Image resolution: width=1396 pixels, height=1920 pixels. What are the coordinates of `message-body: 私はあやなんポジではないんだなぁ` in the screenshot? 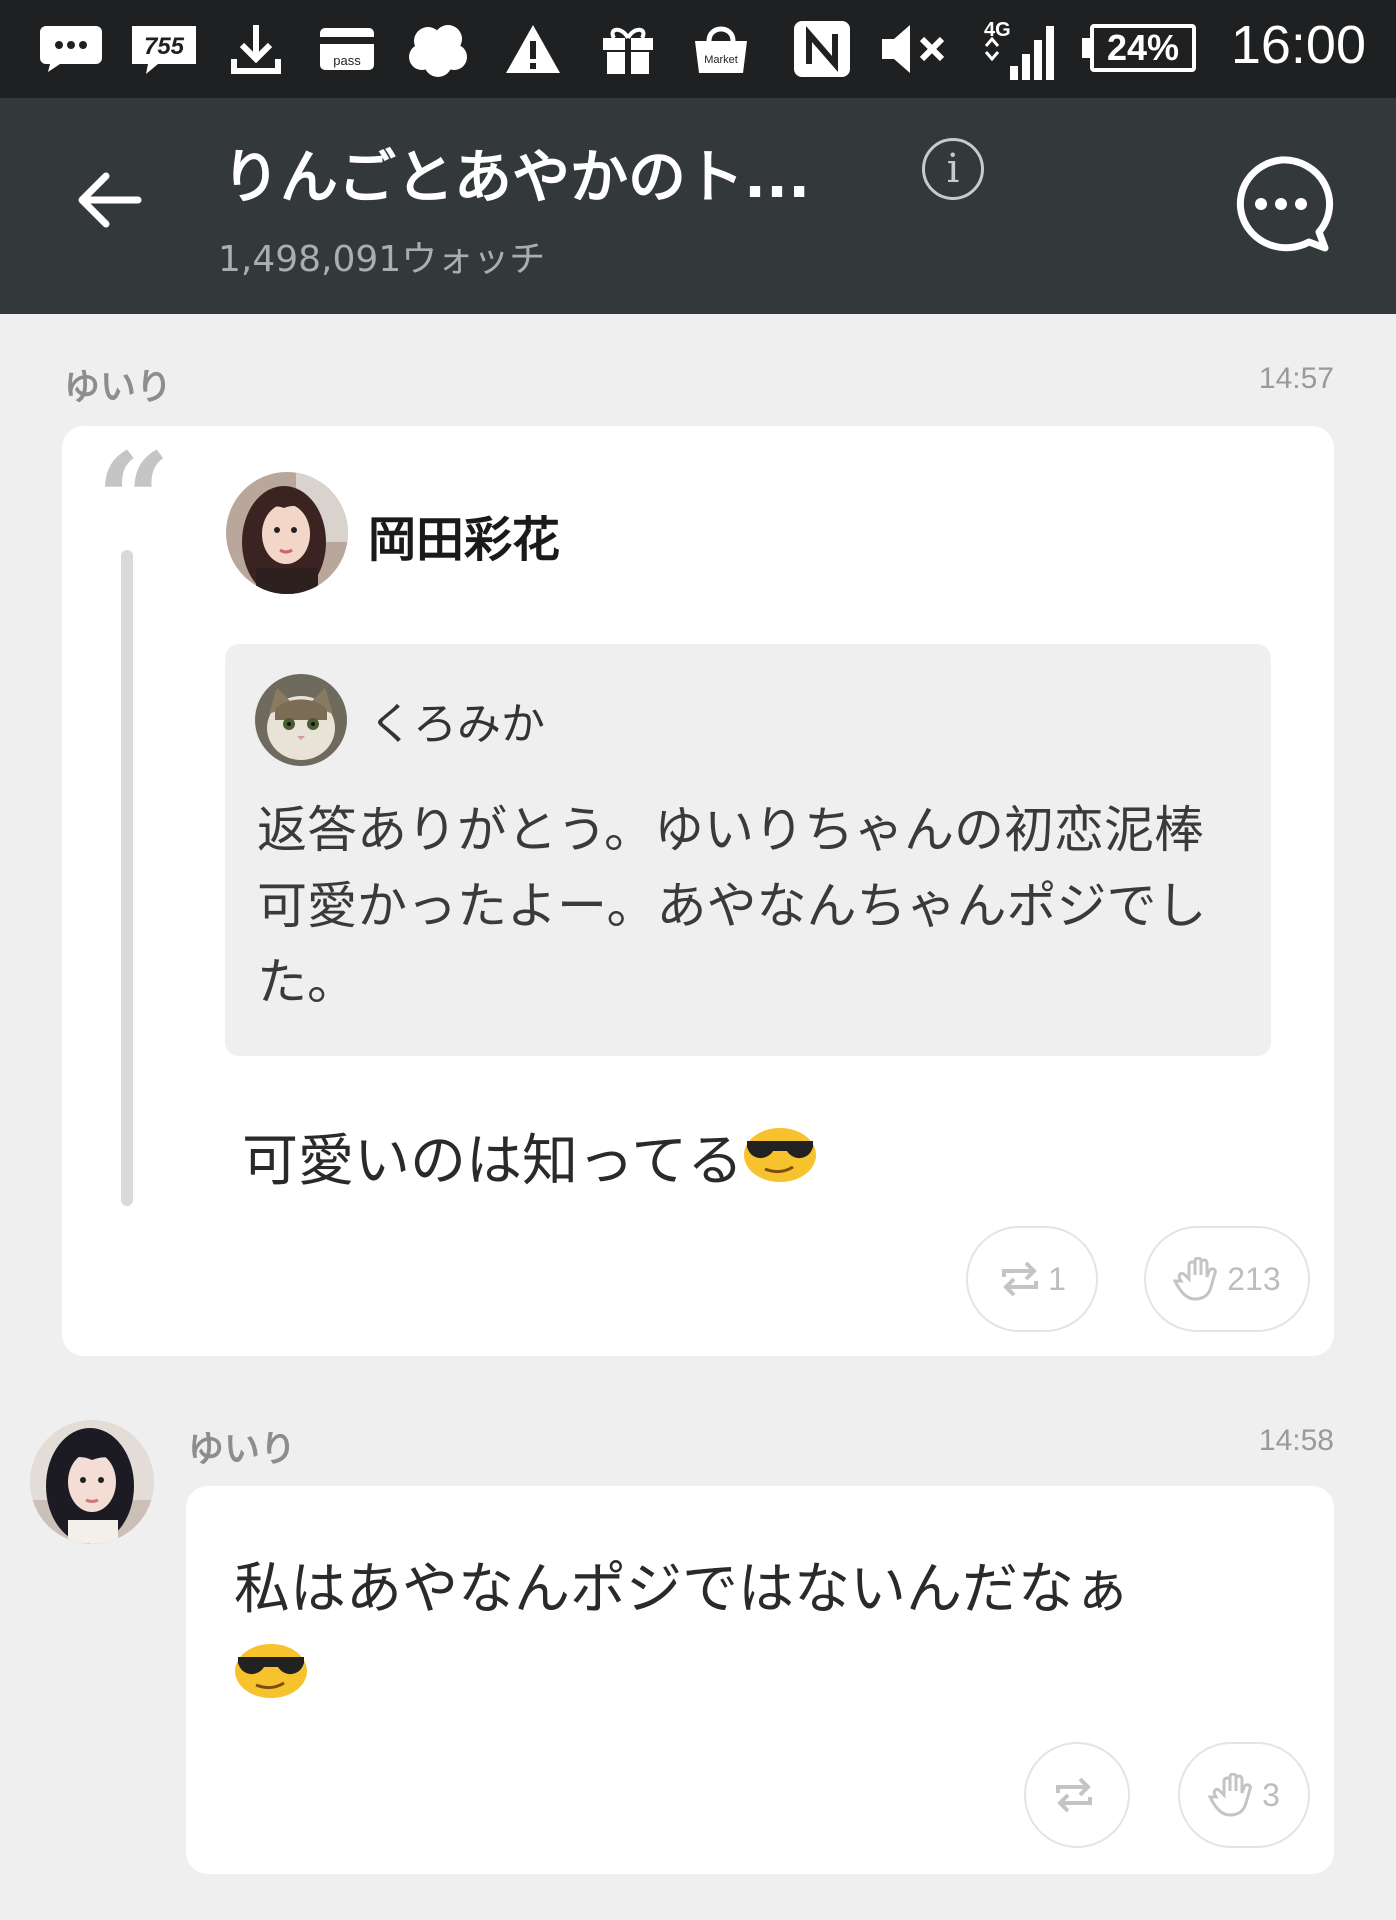 It's located at (754, 1635).